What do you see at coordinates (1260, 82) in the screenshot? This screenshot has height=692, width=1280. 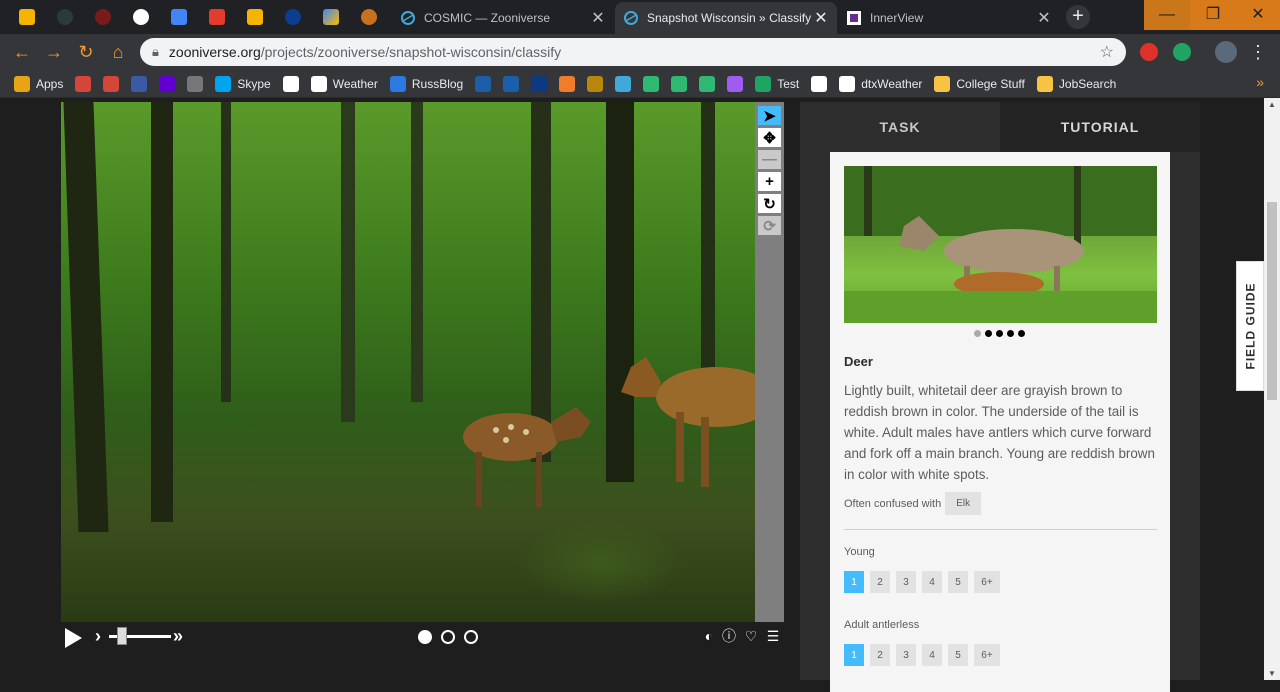 I see `more-bookmarks-icon: »` at bounding box center [1260, 82].